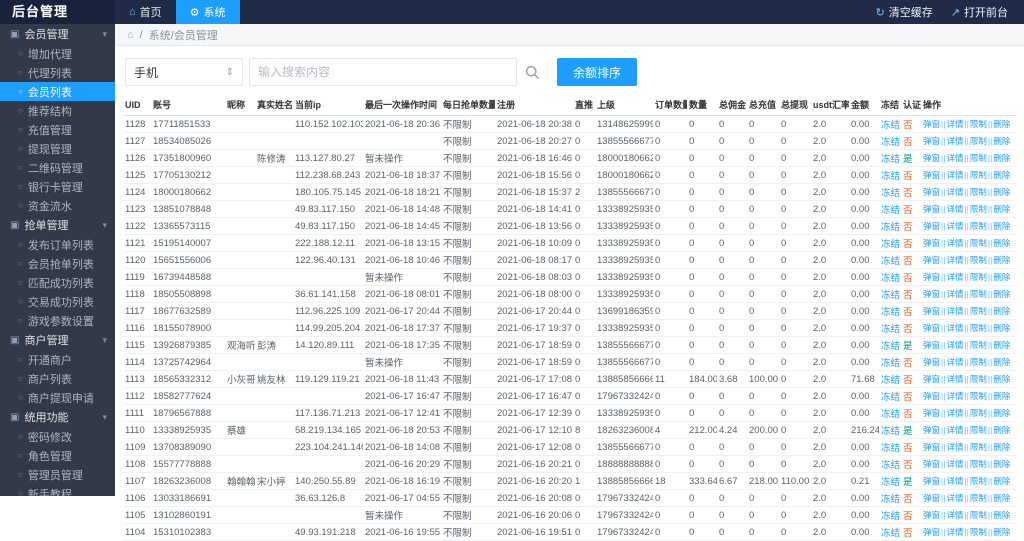 The width and height of the screenshot is (1024, 541). Describe the element at coordinates (207, 12) in the screenshot. I see `tab-system: ⚙ 系统` at that location.